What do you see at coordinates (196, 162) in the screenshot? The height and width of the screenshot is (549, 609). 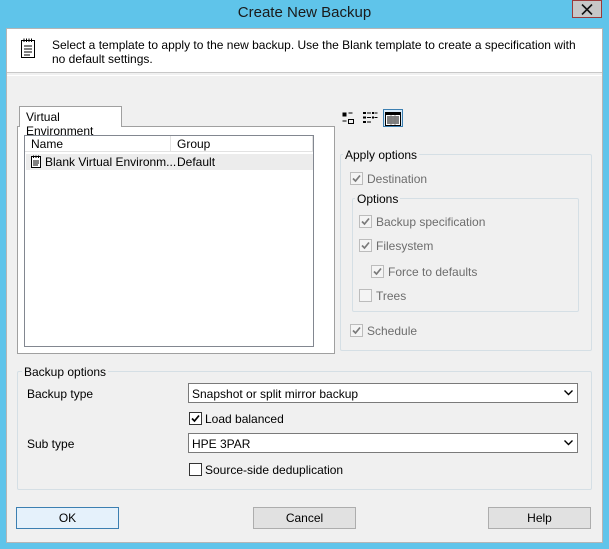 I see `template-group-cell: Default` at bounding box center [196, 162].